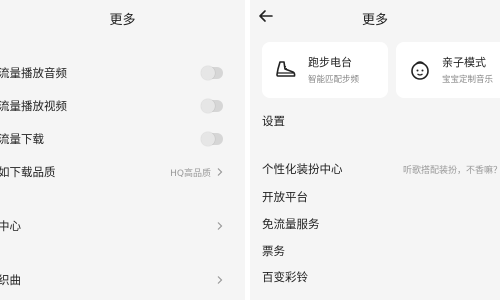 Image resolution: width=500 pixels, height=300 pixels. I want to click on row-label: 流量下载, so click(22, 139).